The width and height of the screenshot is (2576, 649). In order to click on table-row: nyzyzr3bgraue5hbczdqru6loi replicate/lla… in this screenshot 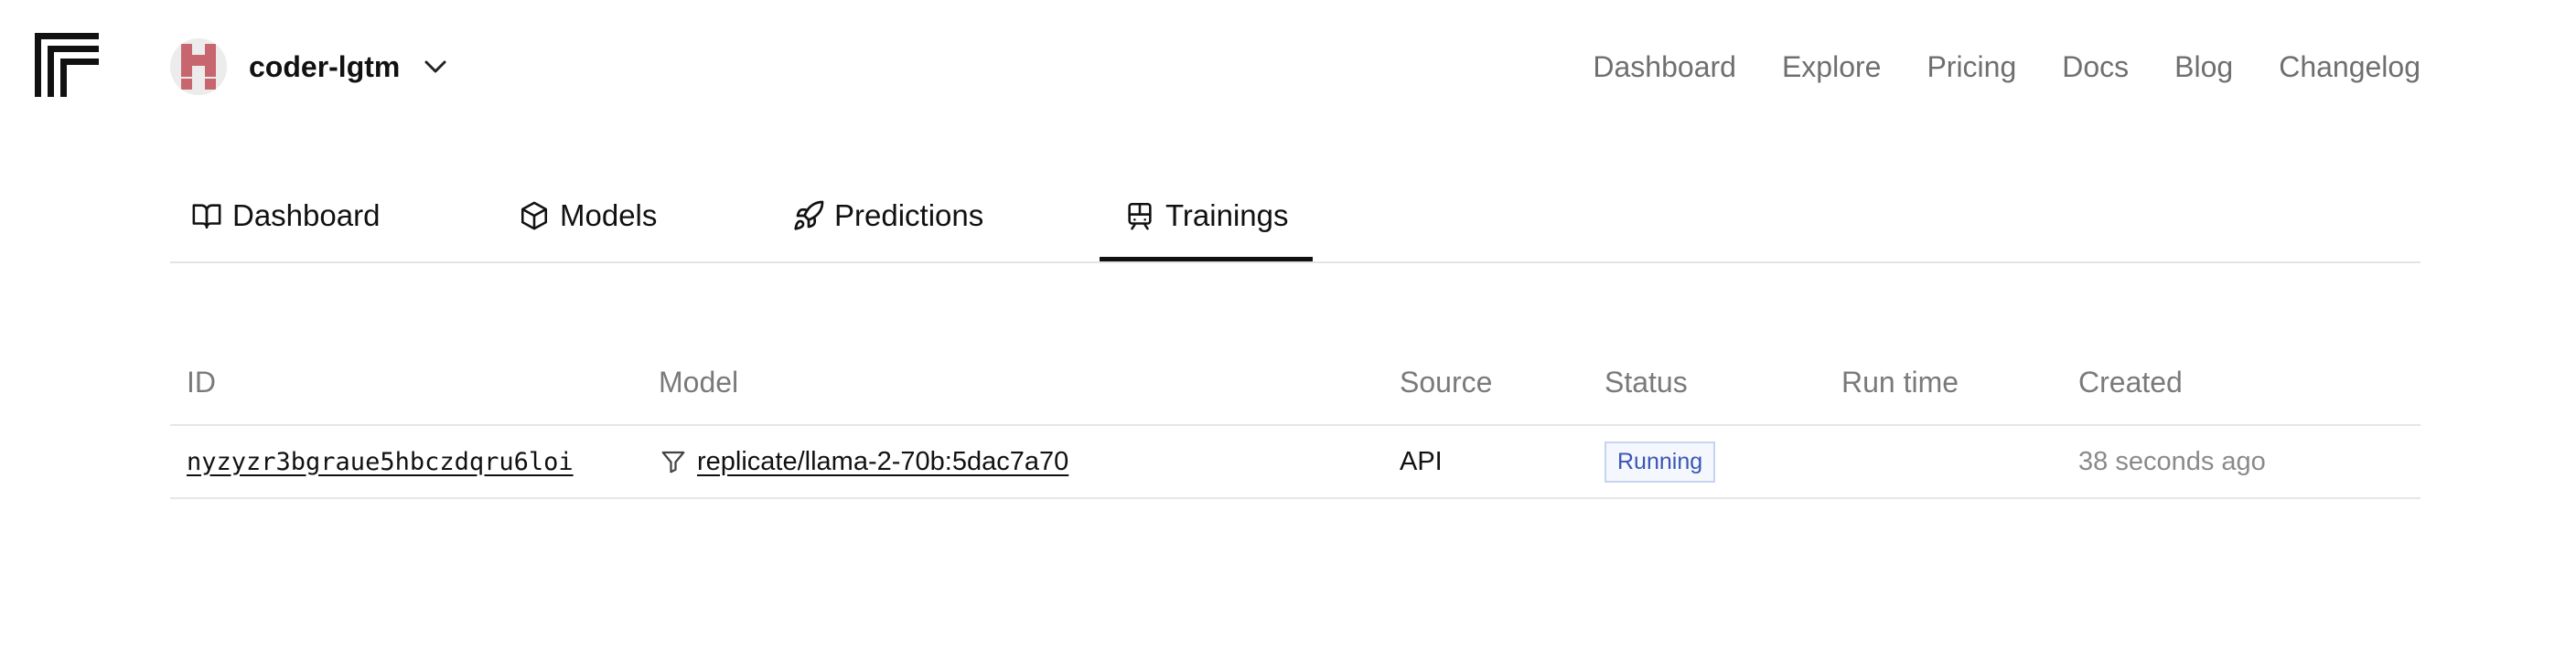, I will do `click(1295, 462)`.